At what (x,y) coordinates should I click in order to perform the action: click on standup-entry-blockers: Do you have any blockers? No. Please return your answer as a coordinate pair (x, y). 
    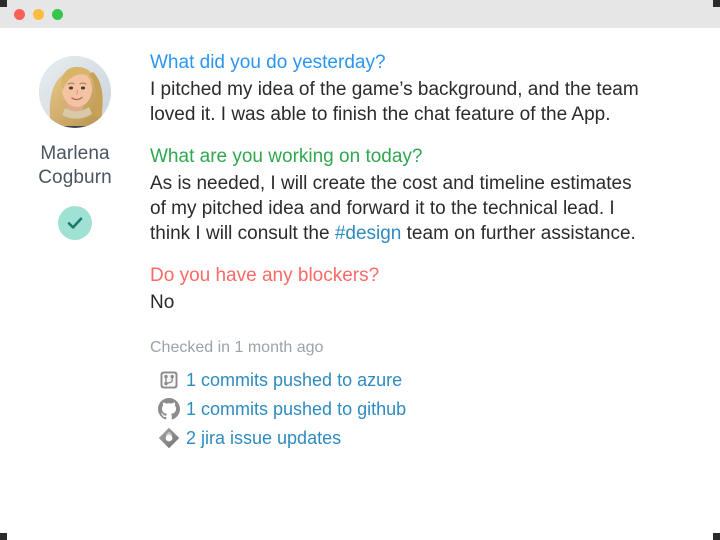
    Looking at the image, I should click on (415, 289).